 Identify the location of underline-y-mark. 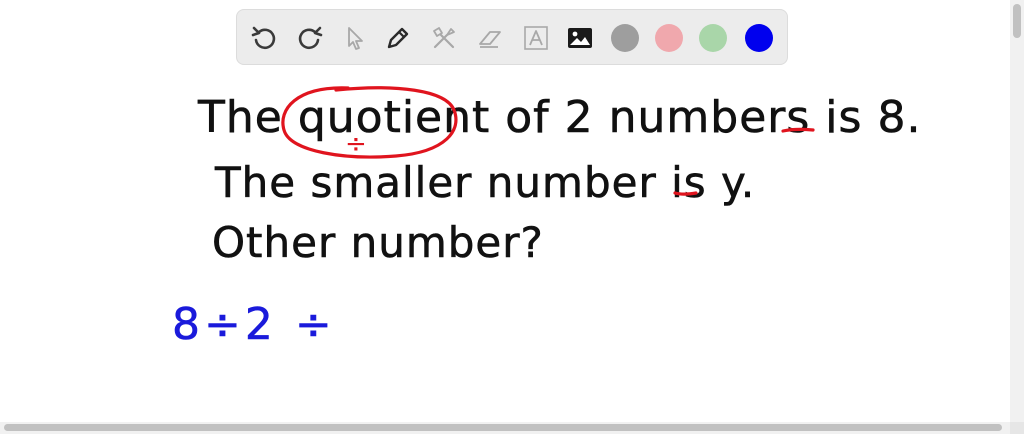
(685, 193).